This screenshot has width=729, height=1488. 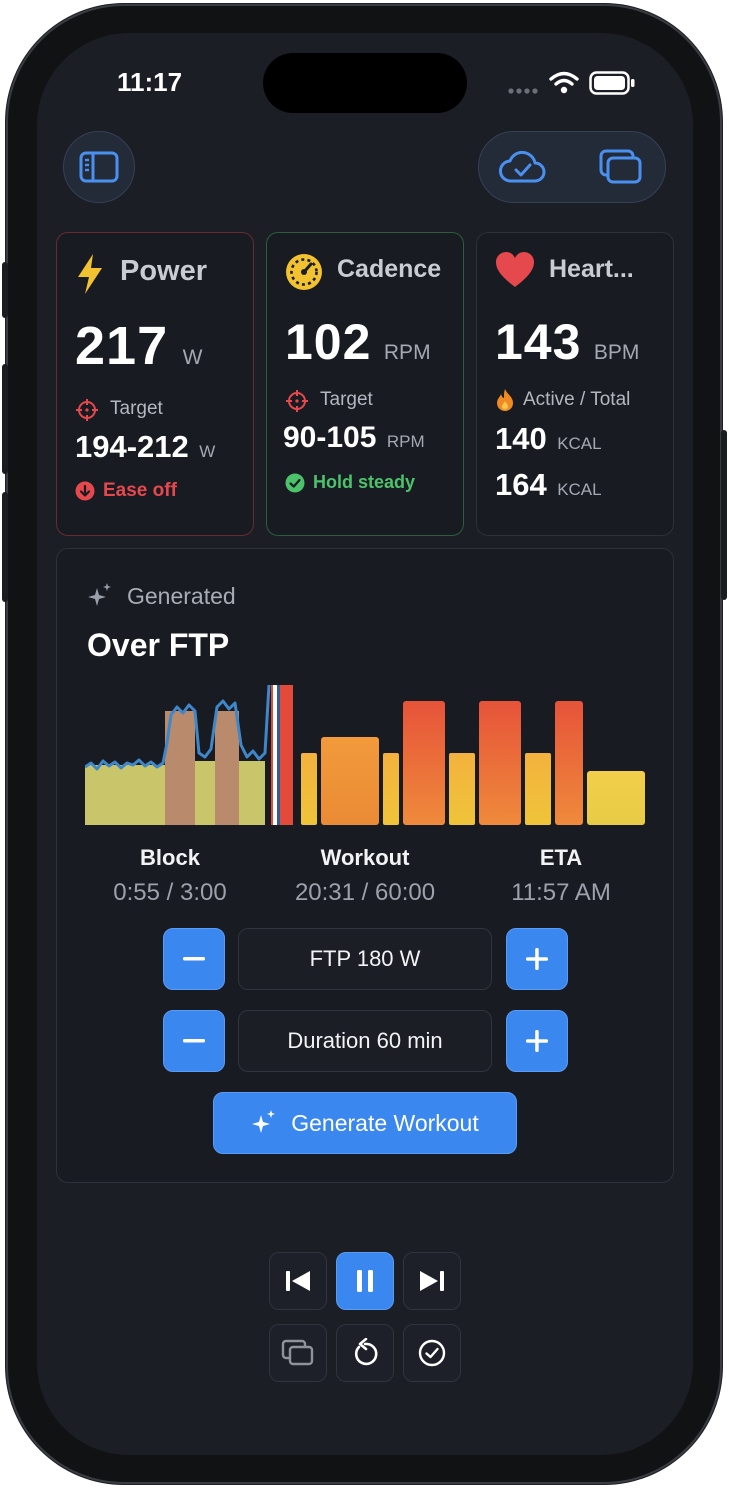 I want to click on power-hint: Ease off, so click(x=140, y=490).